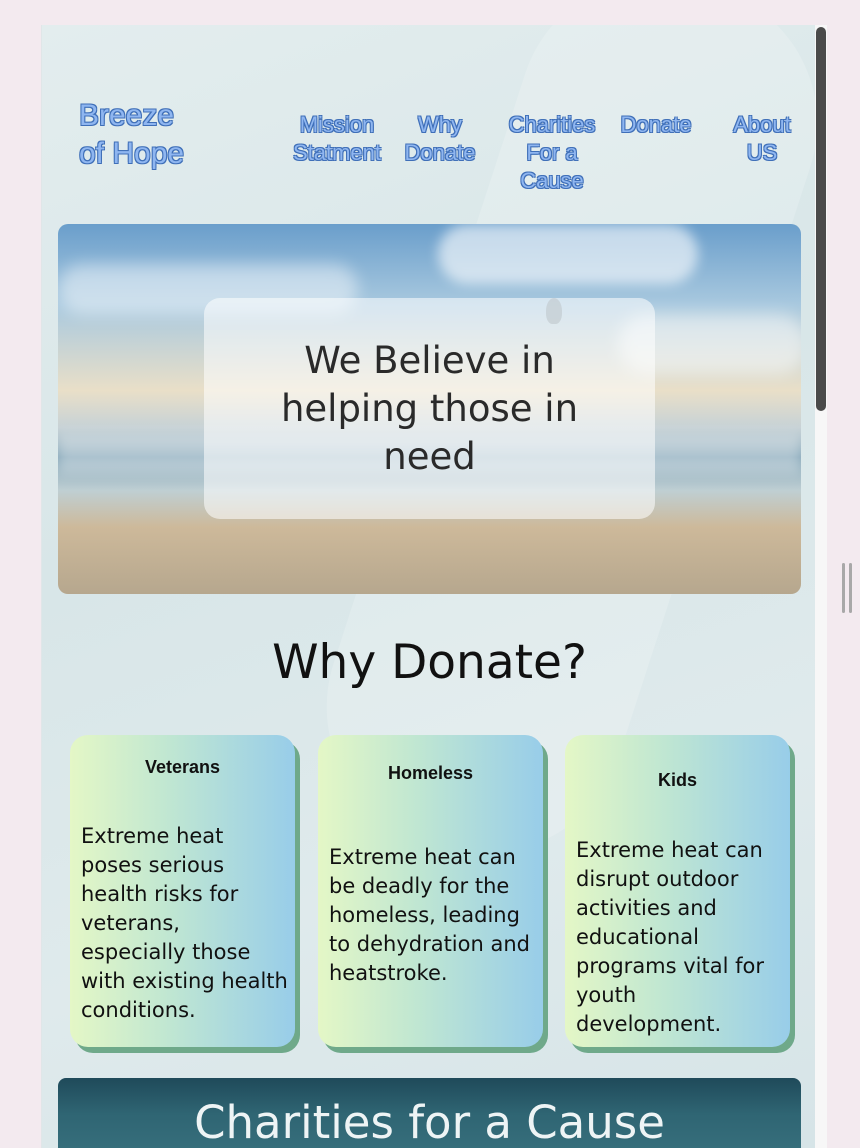 This screenshot has width=860, height=1148. I want to click on why-donate-title: Why Donate?, so click(429, 662).